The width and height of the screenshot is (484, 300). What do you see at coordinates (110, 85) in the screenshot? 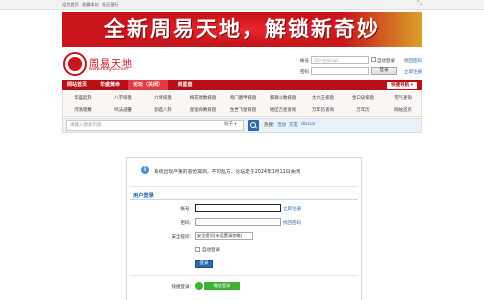
I see `nav-huasheng: 华盛黄命` at bounding box center [110, 85].